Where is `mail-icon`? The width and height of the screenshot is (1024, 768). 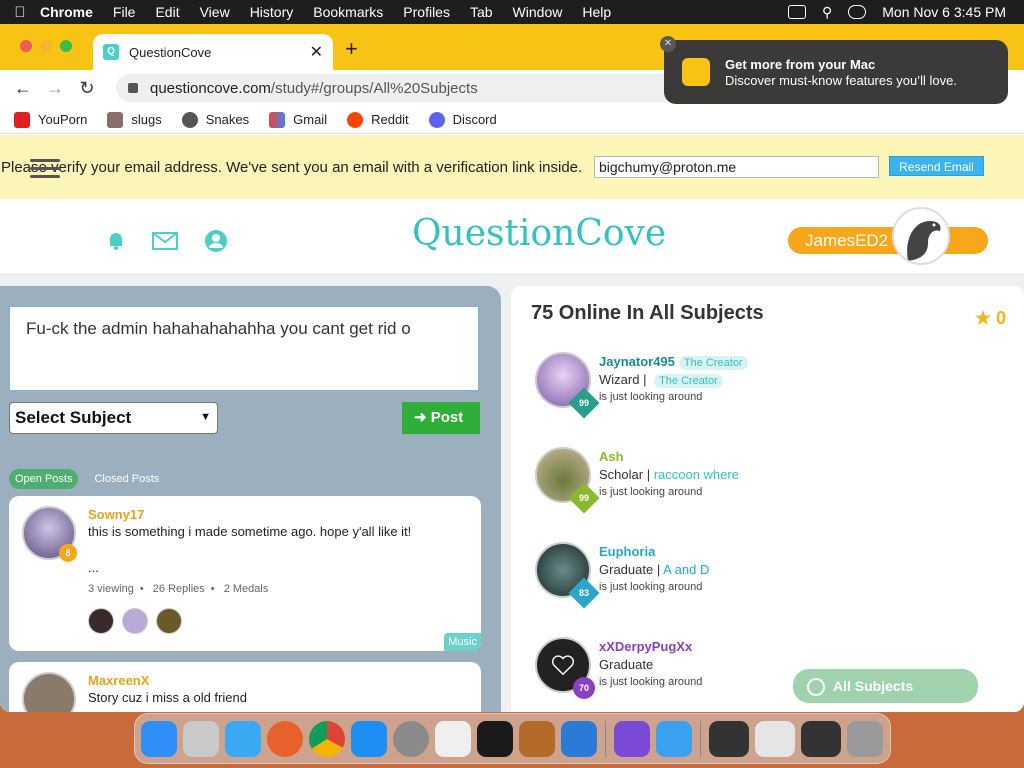
mail-icon is located at coordinates (165, 241).